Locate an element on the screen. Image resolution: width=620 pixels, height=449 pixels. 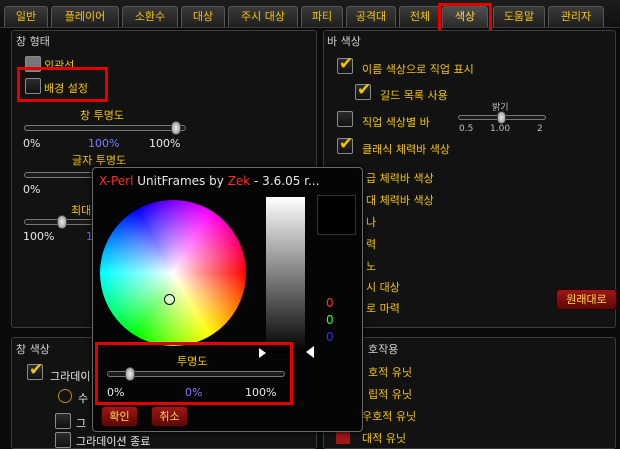
brightness-max: 2 is located at coordinates (540, 129).